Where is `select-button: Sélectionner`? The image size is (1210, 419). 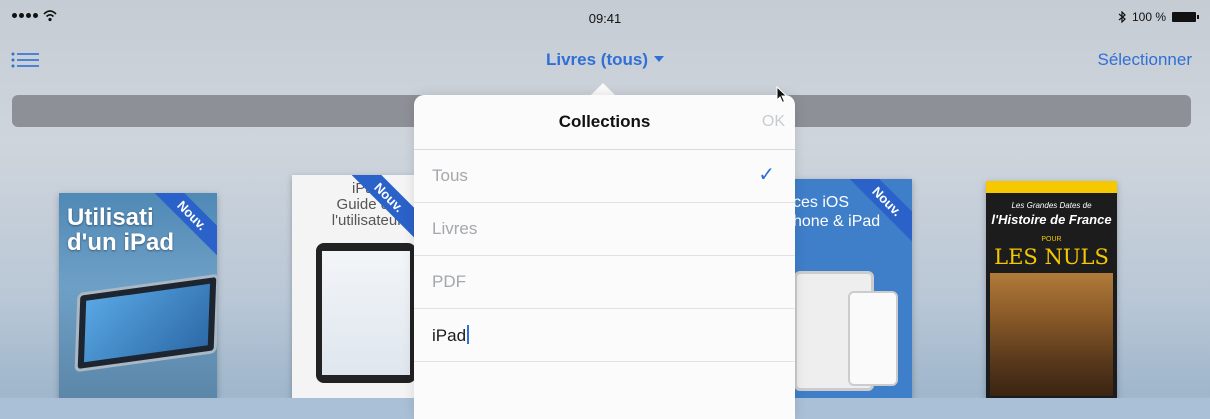
select-button: Sélectionner is located at coordinates (1144, 60).